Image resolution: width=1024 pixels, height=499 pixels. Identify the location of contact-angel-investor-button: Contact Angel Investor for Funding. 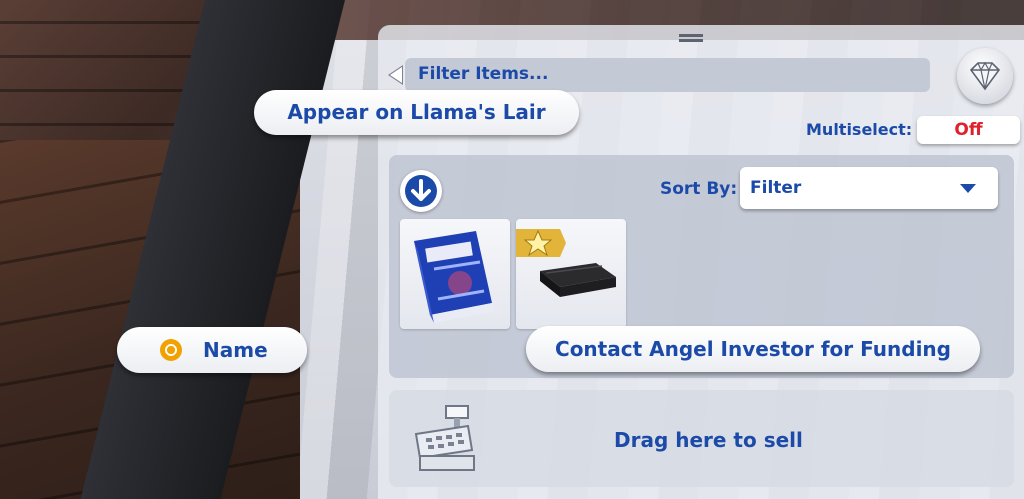
(753, 349).